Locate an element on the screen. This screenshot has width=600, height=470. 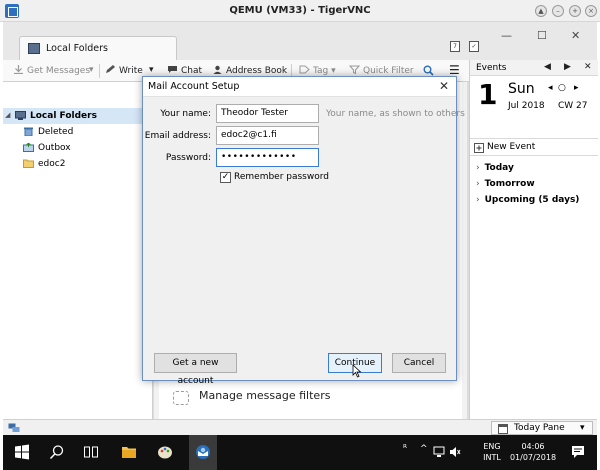
collapse-arrow-icon: ◢ is located at coordinates (7, 115).